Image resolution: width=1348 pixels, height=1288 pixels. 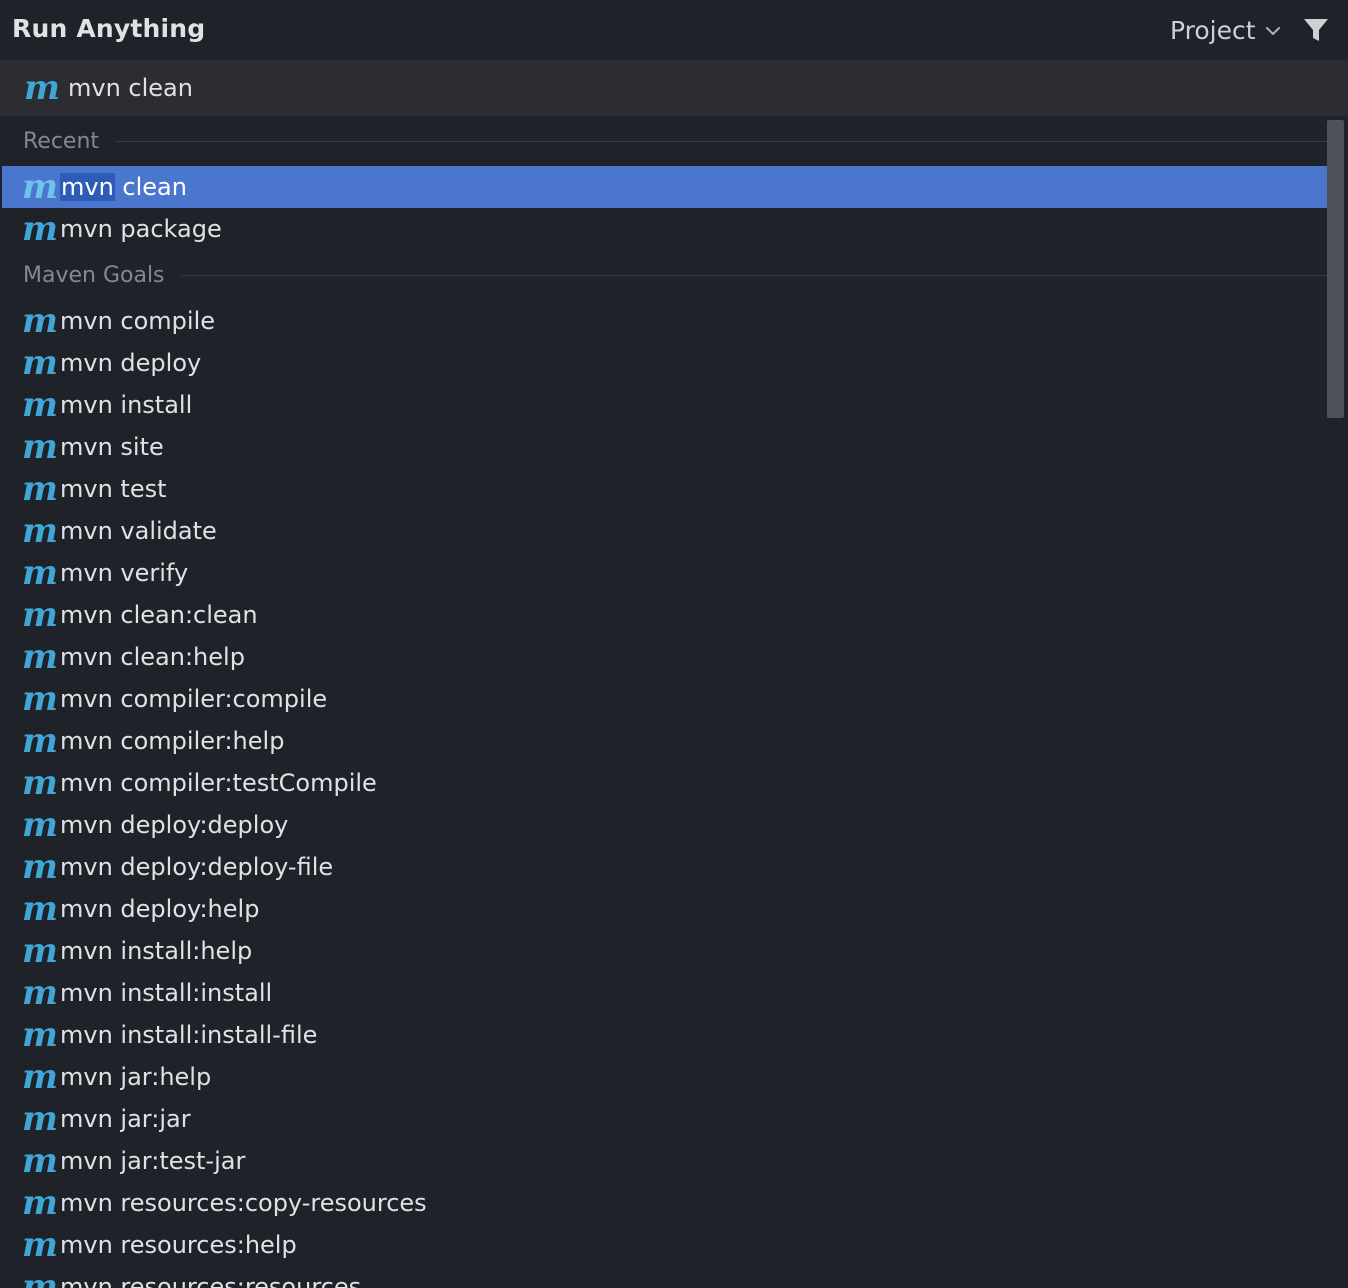 What do you see at coordinates (61, 141) in the screenshot?
I see `group-label: Recent` at bounding box center [61, 141].